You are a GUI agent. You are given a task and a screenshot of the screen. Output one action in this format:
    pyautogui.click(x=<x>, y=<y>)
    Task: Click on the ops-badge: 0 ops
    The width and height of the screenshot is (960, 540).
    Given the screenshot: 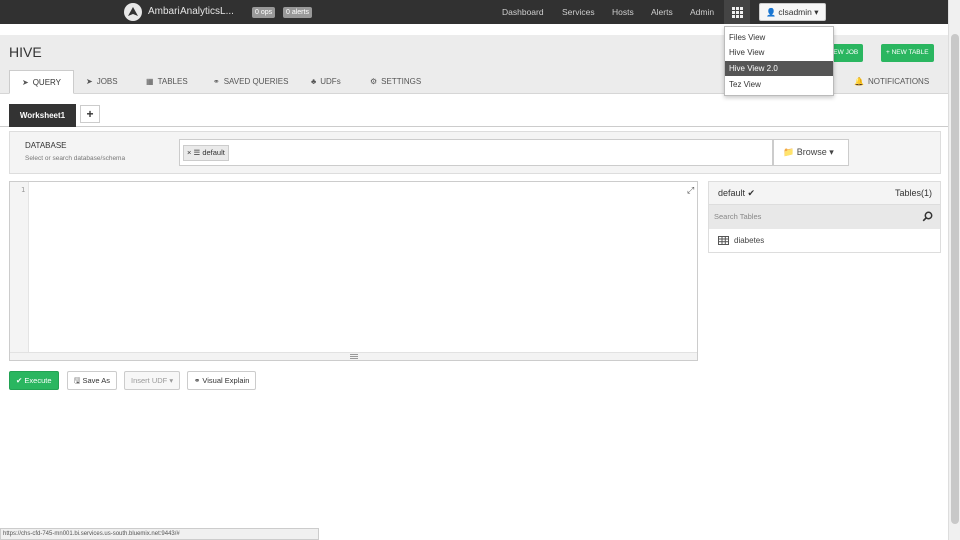 What is the action you would take?
    pyautogui.click(x=264, y=12)
    